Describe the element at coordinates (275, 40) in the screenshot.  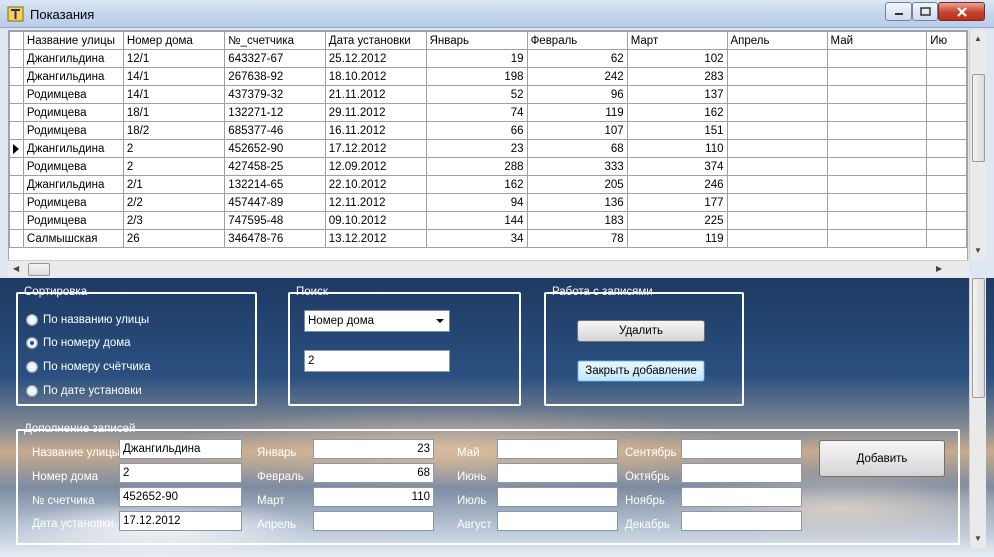
I see `column-header: №_счетчика` at that location.